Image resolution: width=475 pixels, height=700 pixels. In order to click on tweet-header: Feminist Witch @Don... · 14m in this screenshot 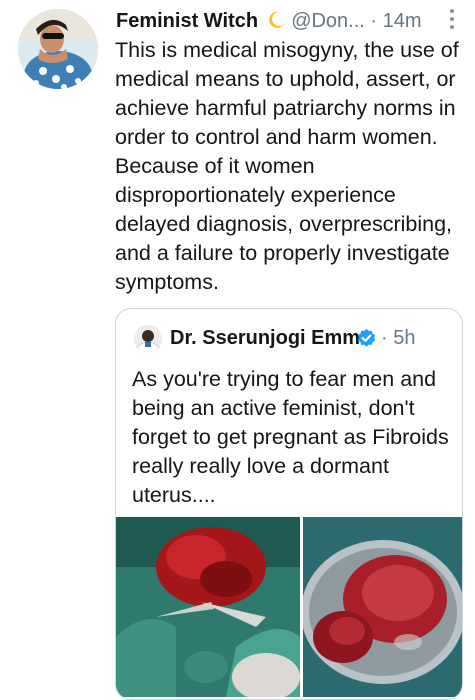, I will do `click(290, 21)`.